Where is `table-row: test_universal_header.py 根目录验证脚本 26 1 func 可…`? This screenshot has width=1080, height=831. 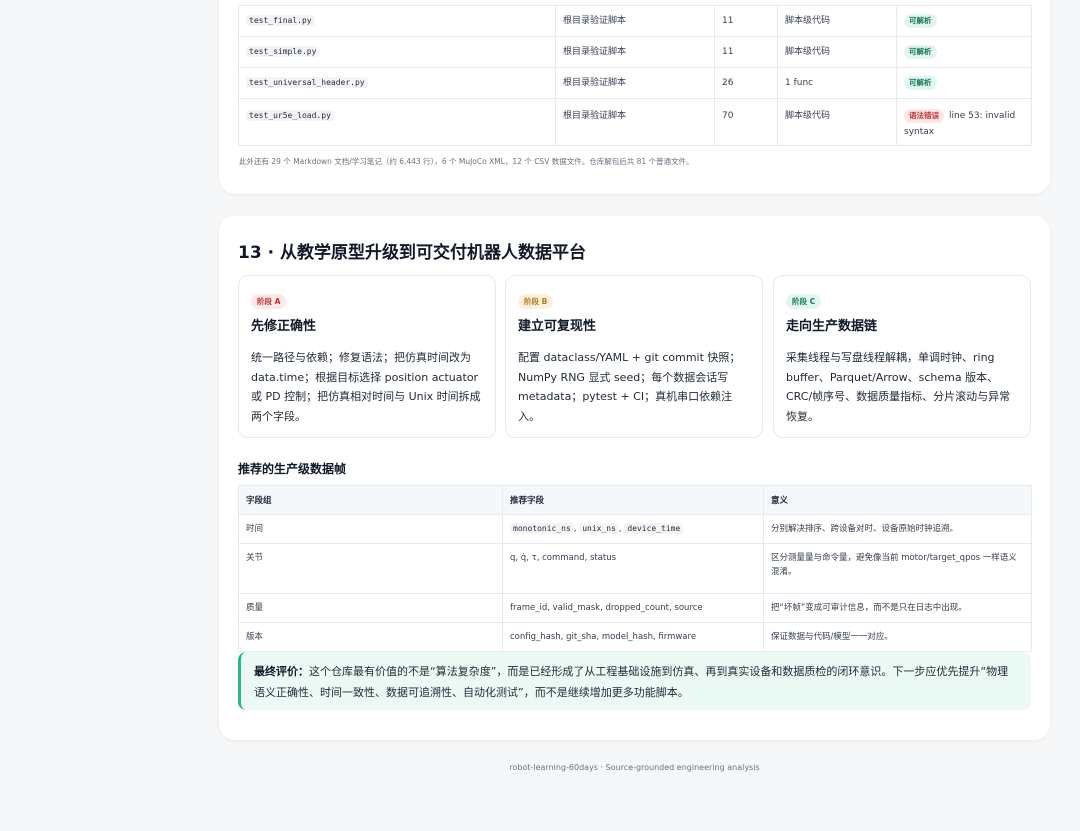
table-row: test_universal_header.py 根目录验证脚本 26 1 func 可… is located at coordinates (635, 83).